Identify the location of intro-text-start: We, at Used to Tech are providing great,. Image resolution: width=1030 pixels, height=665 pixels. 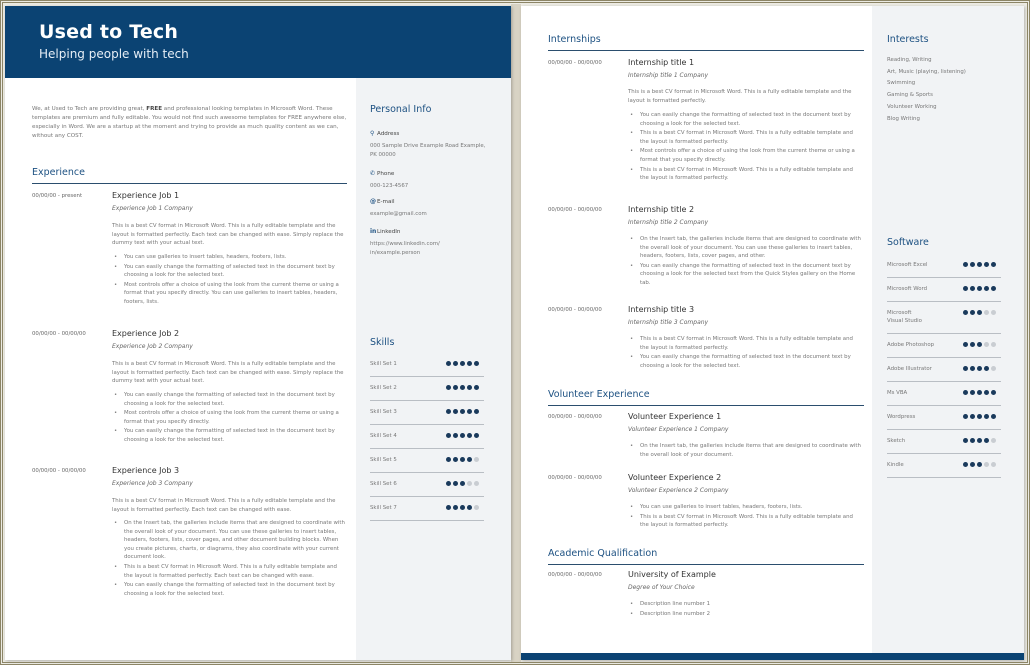
(89, 109).